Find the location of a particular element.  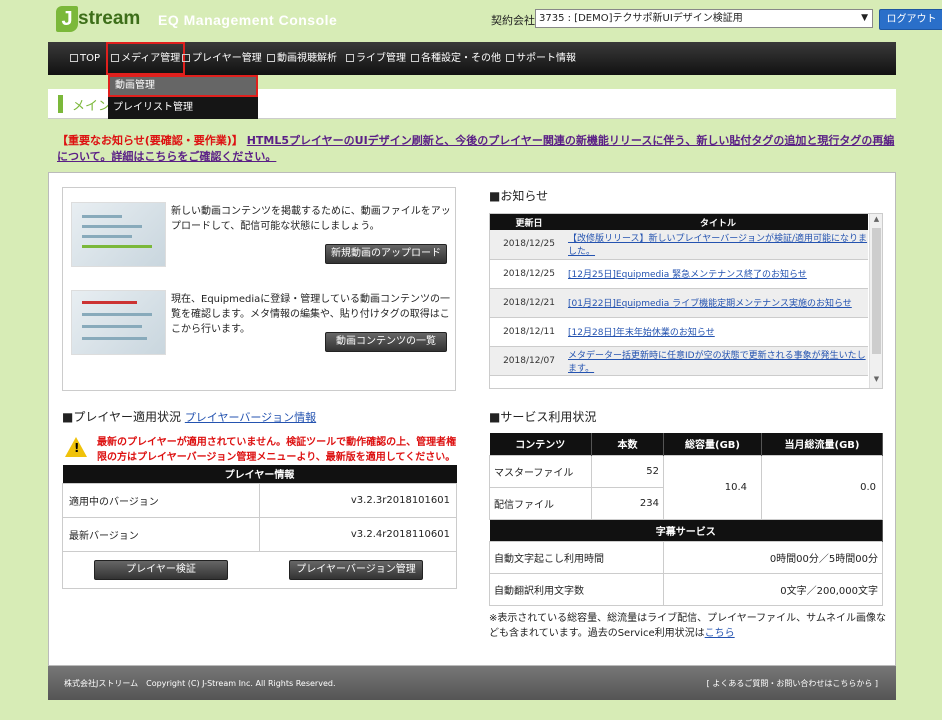

col-traffic: 当月総流量(GB) is located at coordinates (822, 444).